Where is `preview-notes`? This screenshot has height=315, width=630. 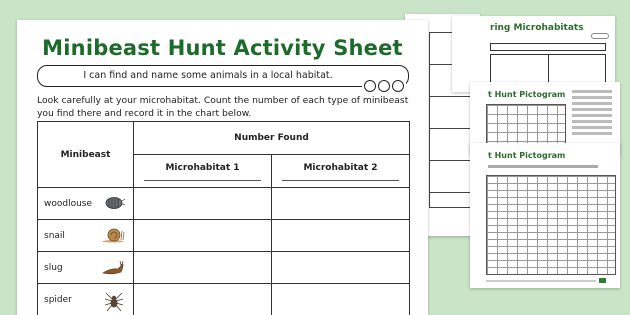 preview-notes is located at coordinates (594, 114).